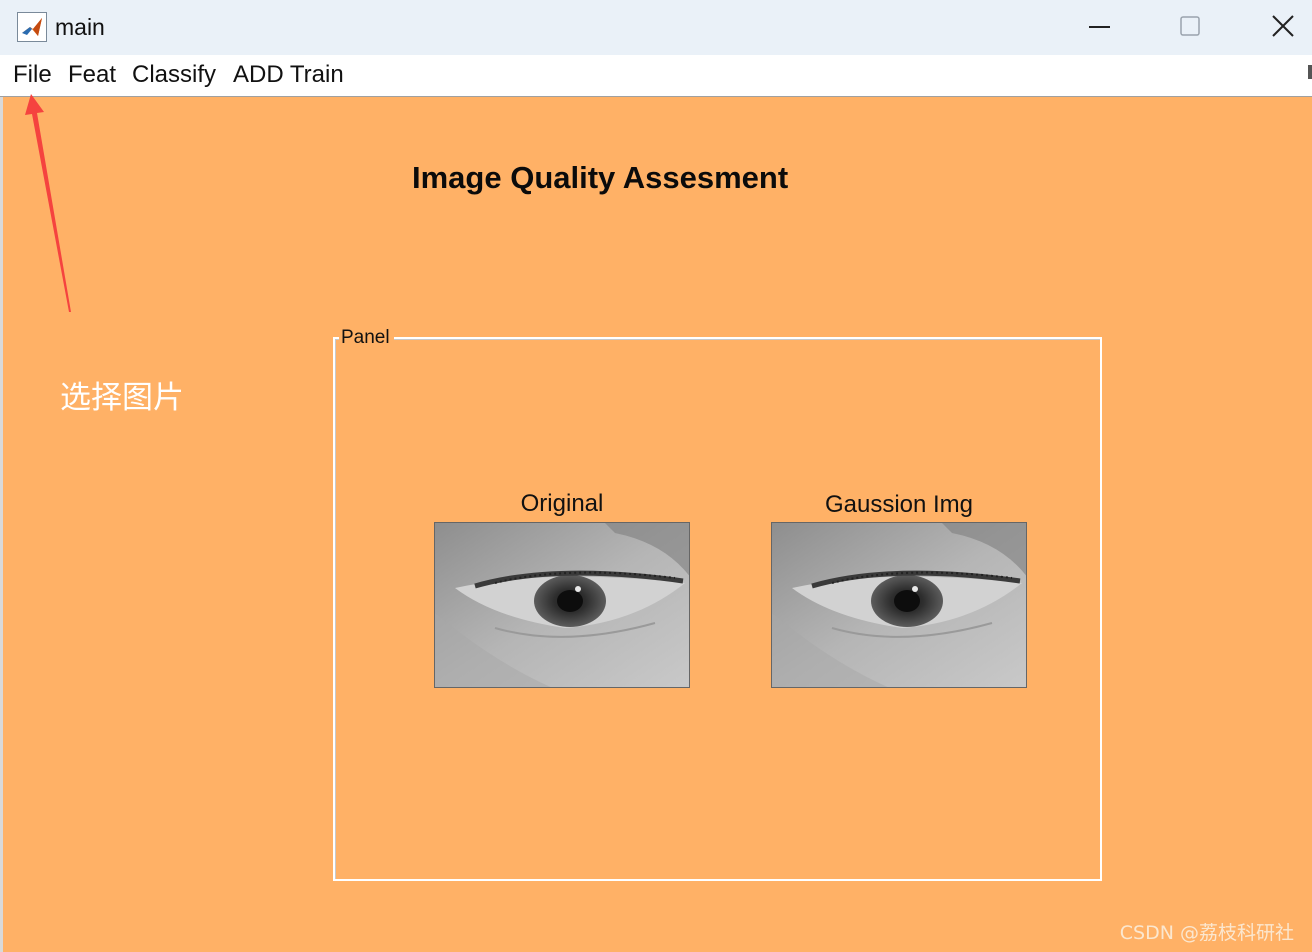 This screenshot has width=1312, height=952. Describe the element at coordinates (656, 76) in the screenshot. I see `menu-bar: File Feat Classify ADD Train` at that location.